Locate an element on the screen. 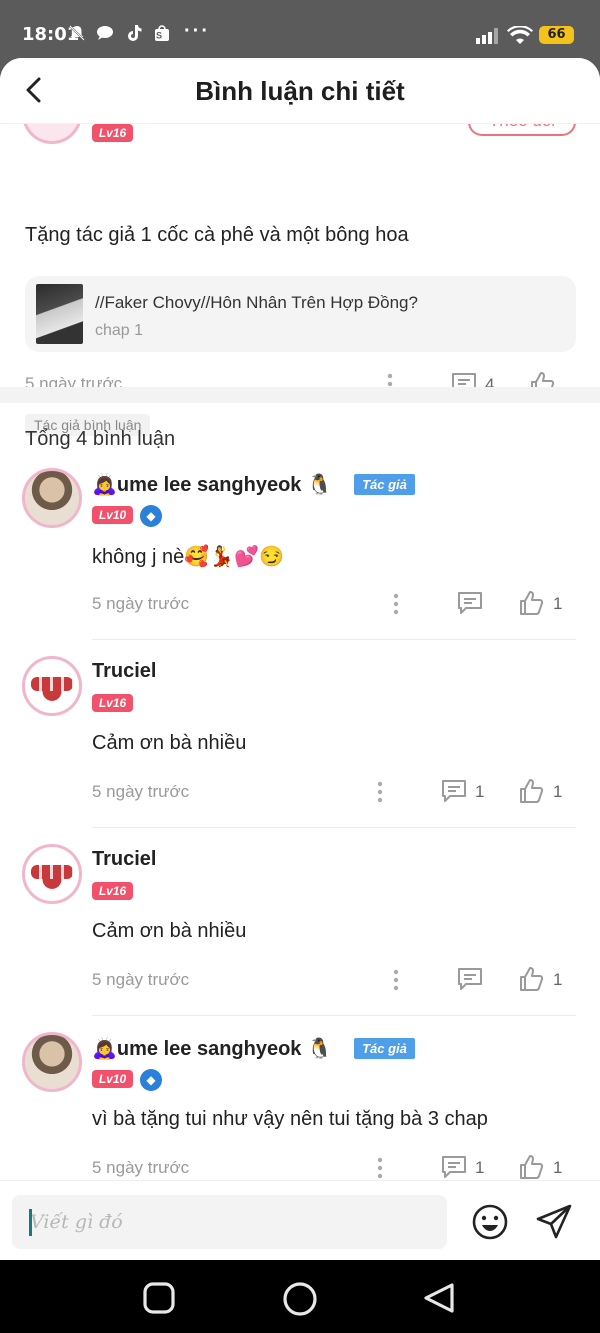  wifi-icon is located at coordinates (520, 35).